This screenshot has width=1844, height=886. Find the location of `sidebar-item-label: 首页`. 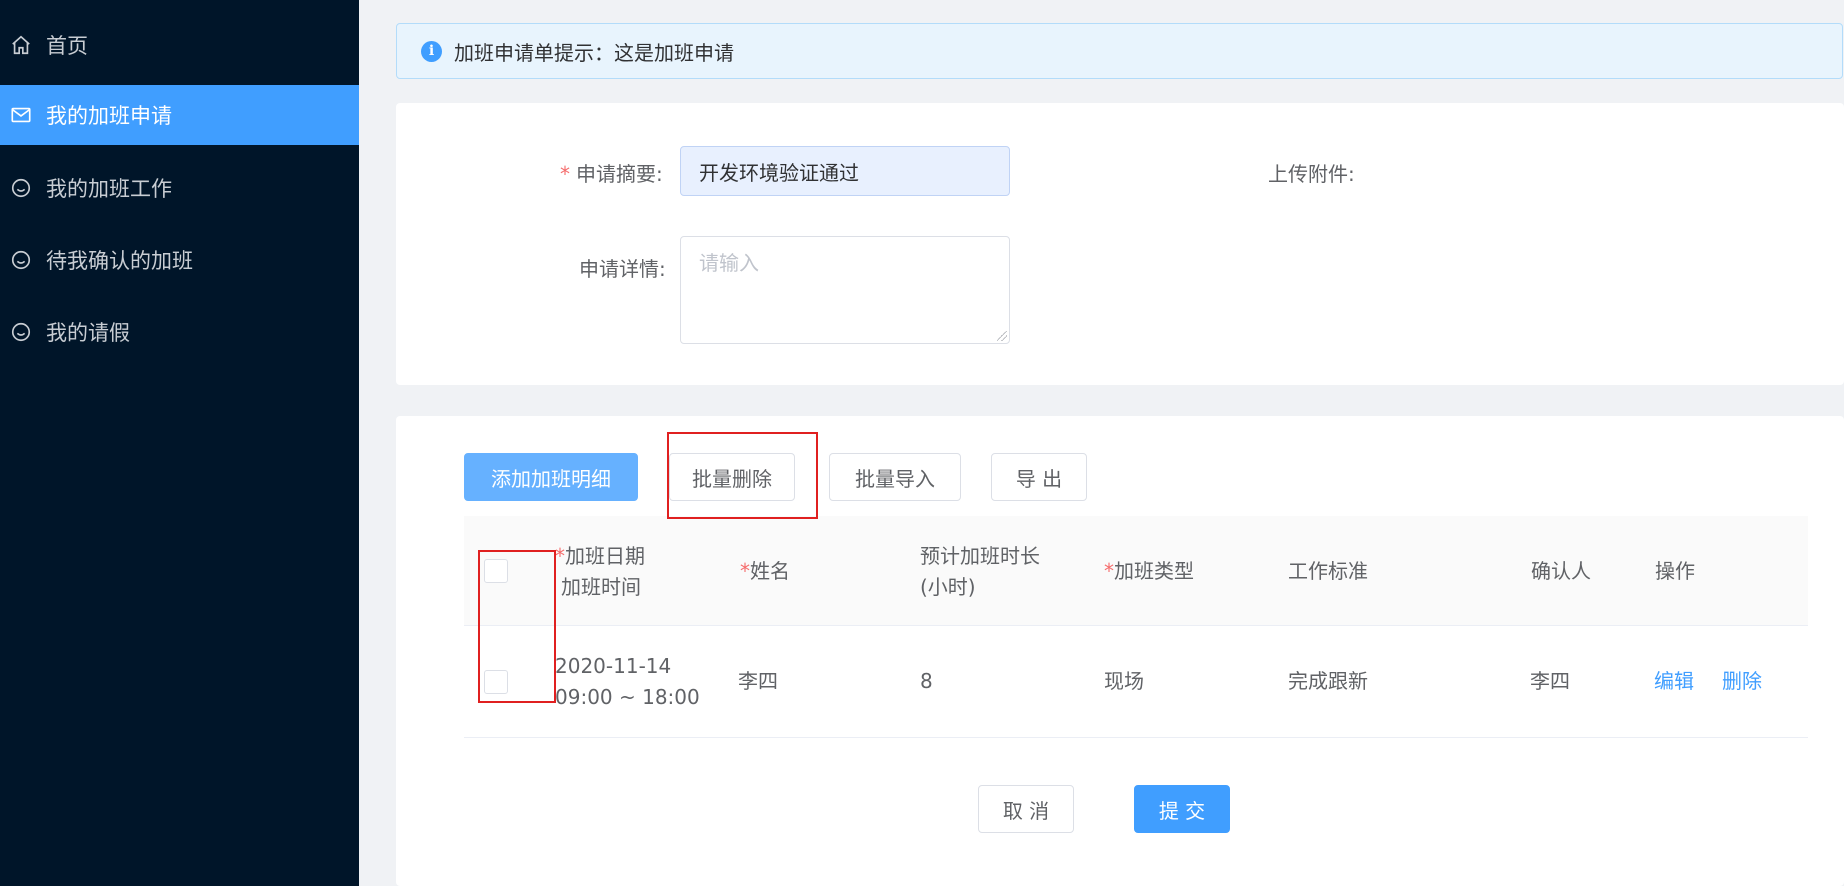

sidebar-item-label: 首页 is located at coordinates (67, 46).